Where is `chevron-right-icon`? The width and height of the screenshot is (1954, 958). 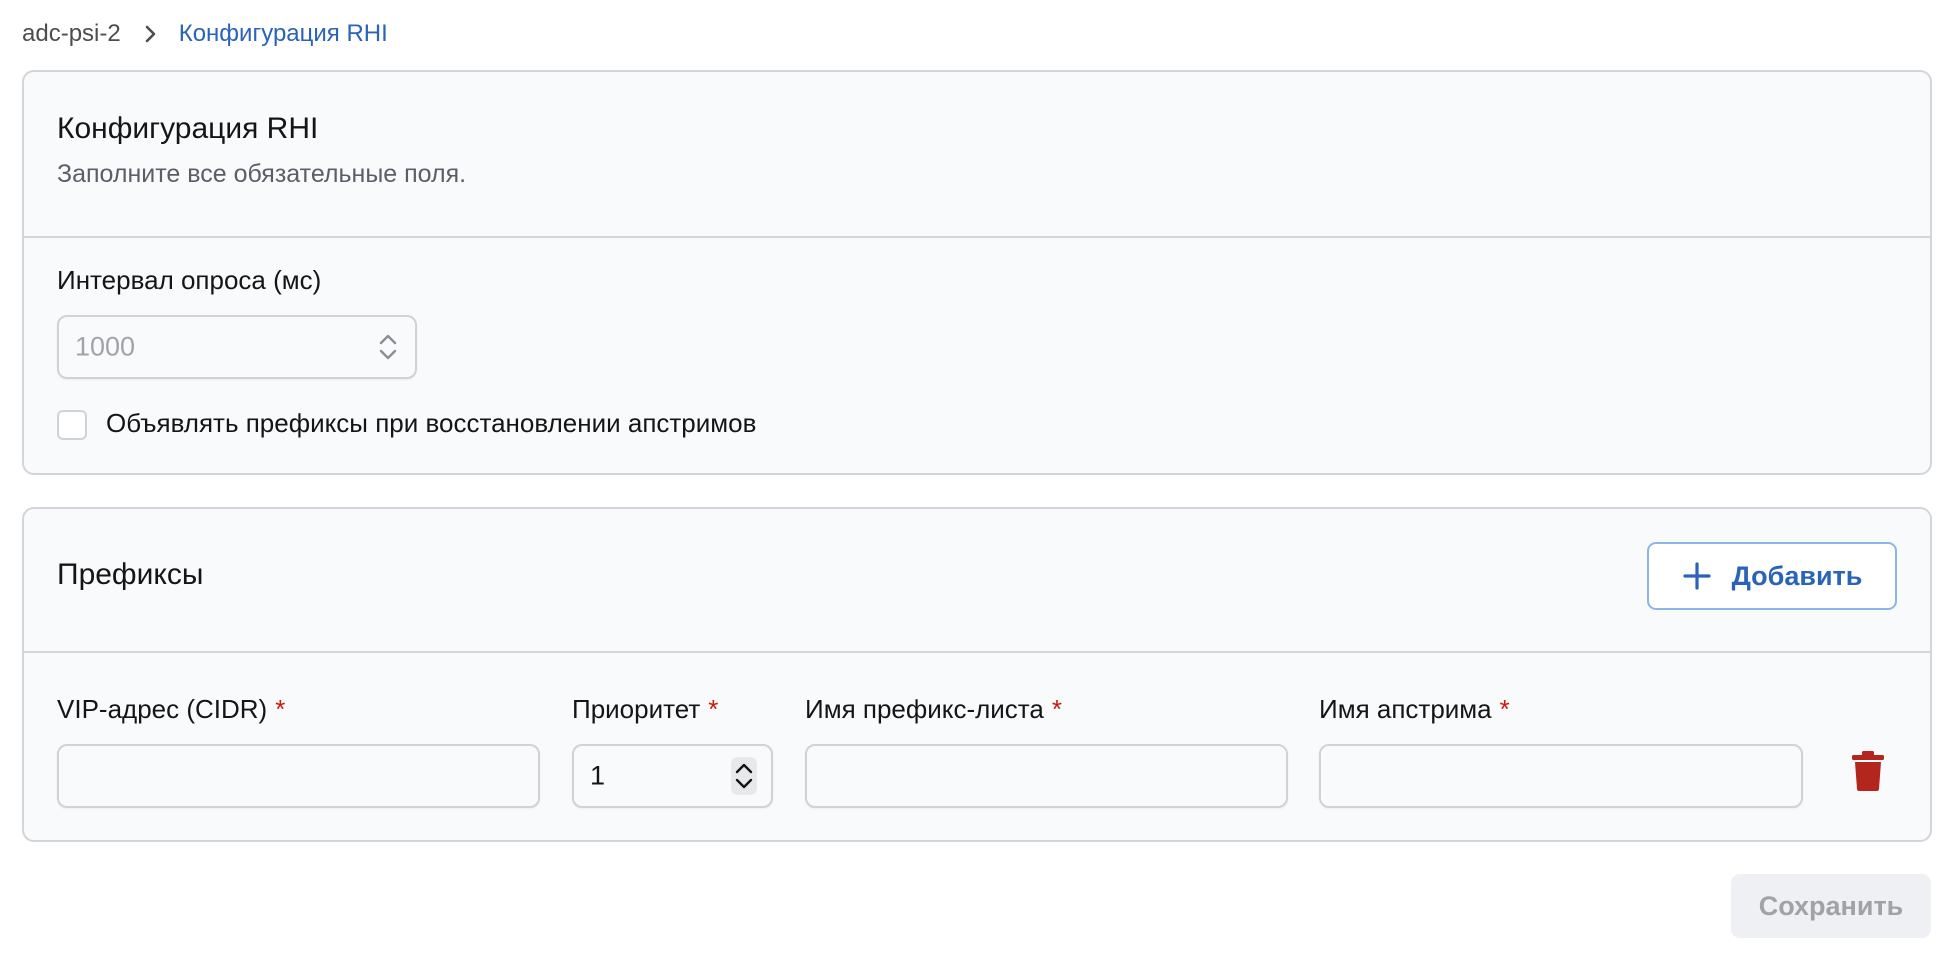 chevron-right-icon is located at coordinates (151, 34).